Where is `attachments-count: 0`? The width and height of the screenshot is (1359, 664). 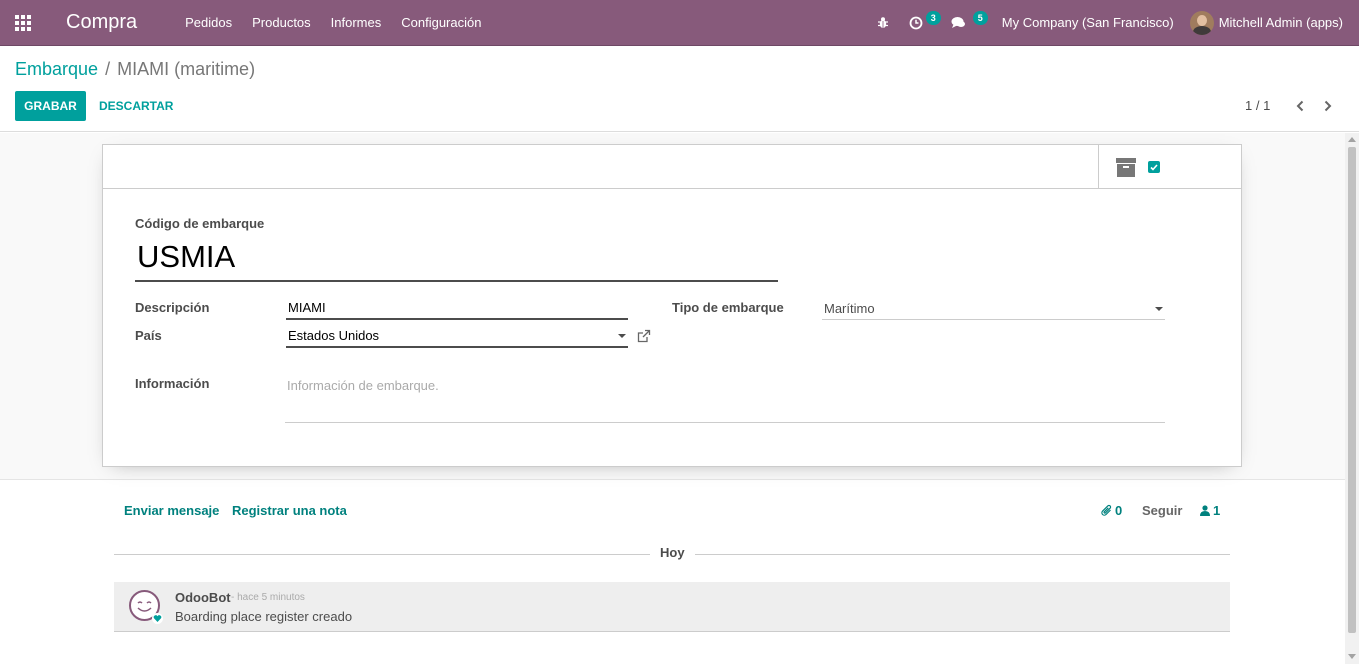
attachments-count: 0 is located at coordinates (1119, 510).